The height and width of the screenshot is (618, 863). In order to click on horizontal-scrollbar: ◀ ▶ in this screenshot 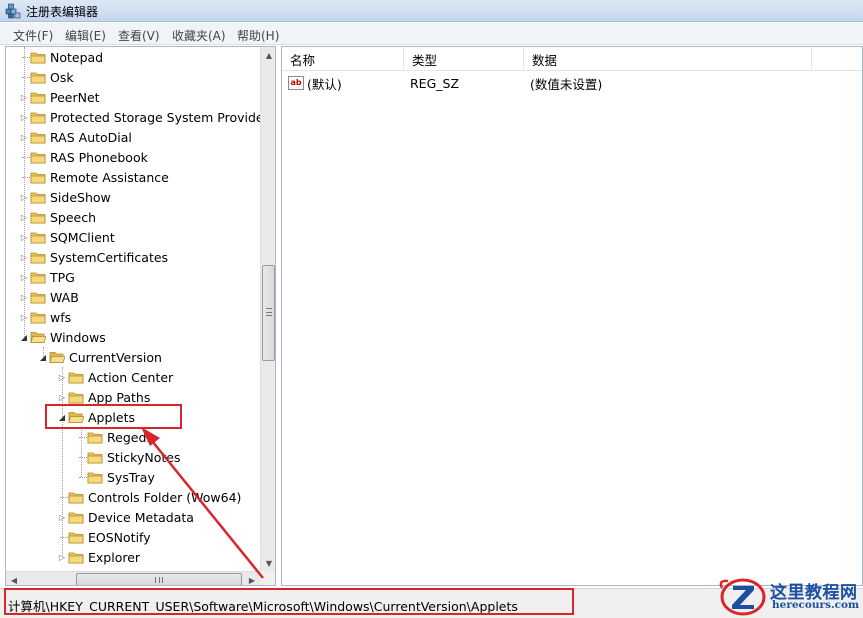, I will do `click(133, 578)`.